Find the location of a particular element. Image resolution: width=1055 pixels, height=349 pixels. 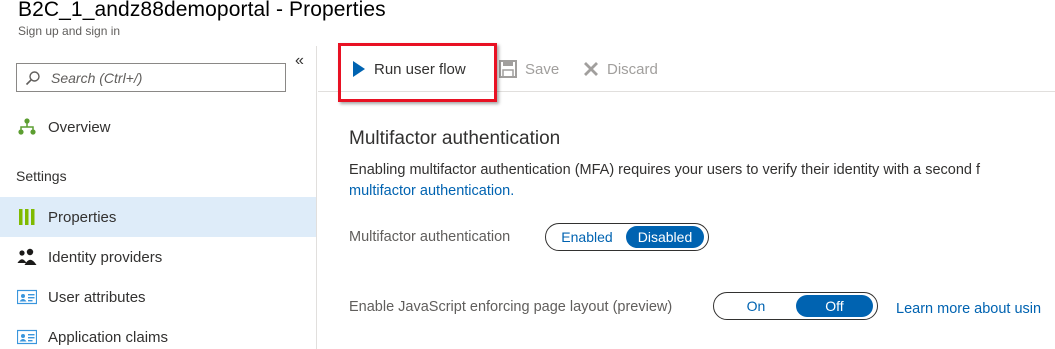

js-layout-toggle: On Off is located at coordinates (795, 306).